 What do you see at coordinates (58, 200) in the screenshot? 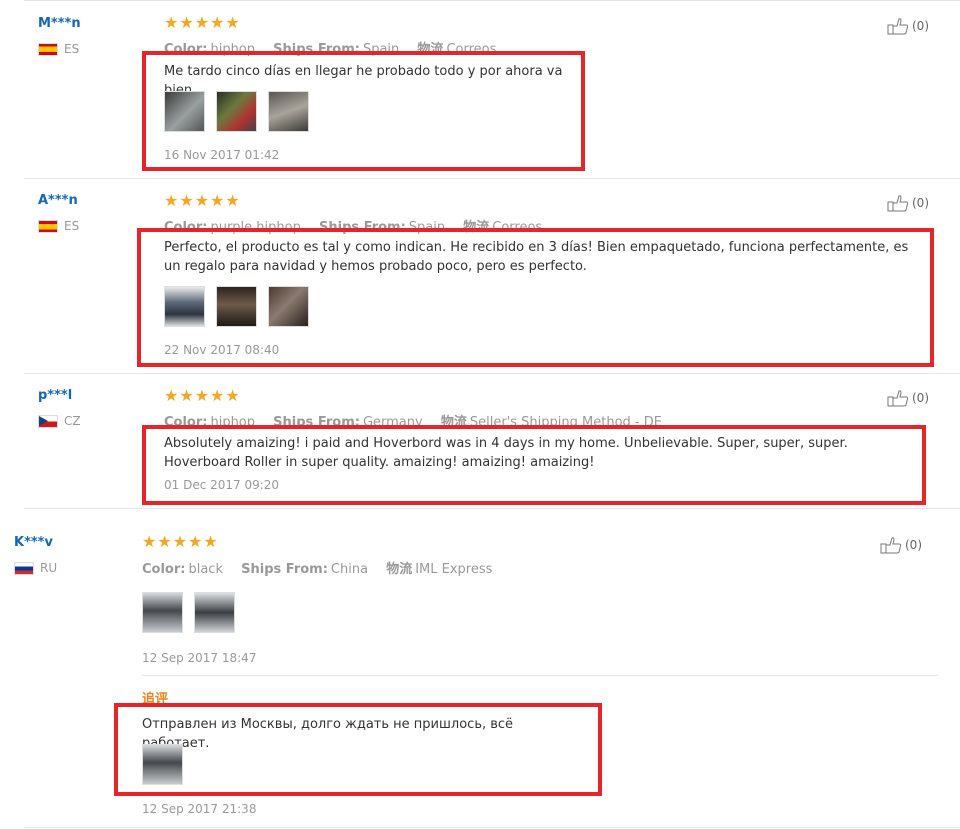
I see `reviewer-name: A***n` at bounding box center [58, 200].